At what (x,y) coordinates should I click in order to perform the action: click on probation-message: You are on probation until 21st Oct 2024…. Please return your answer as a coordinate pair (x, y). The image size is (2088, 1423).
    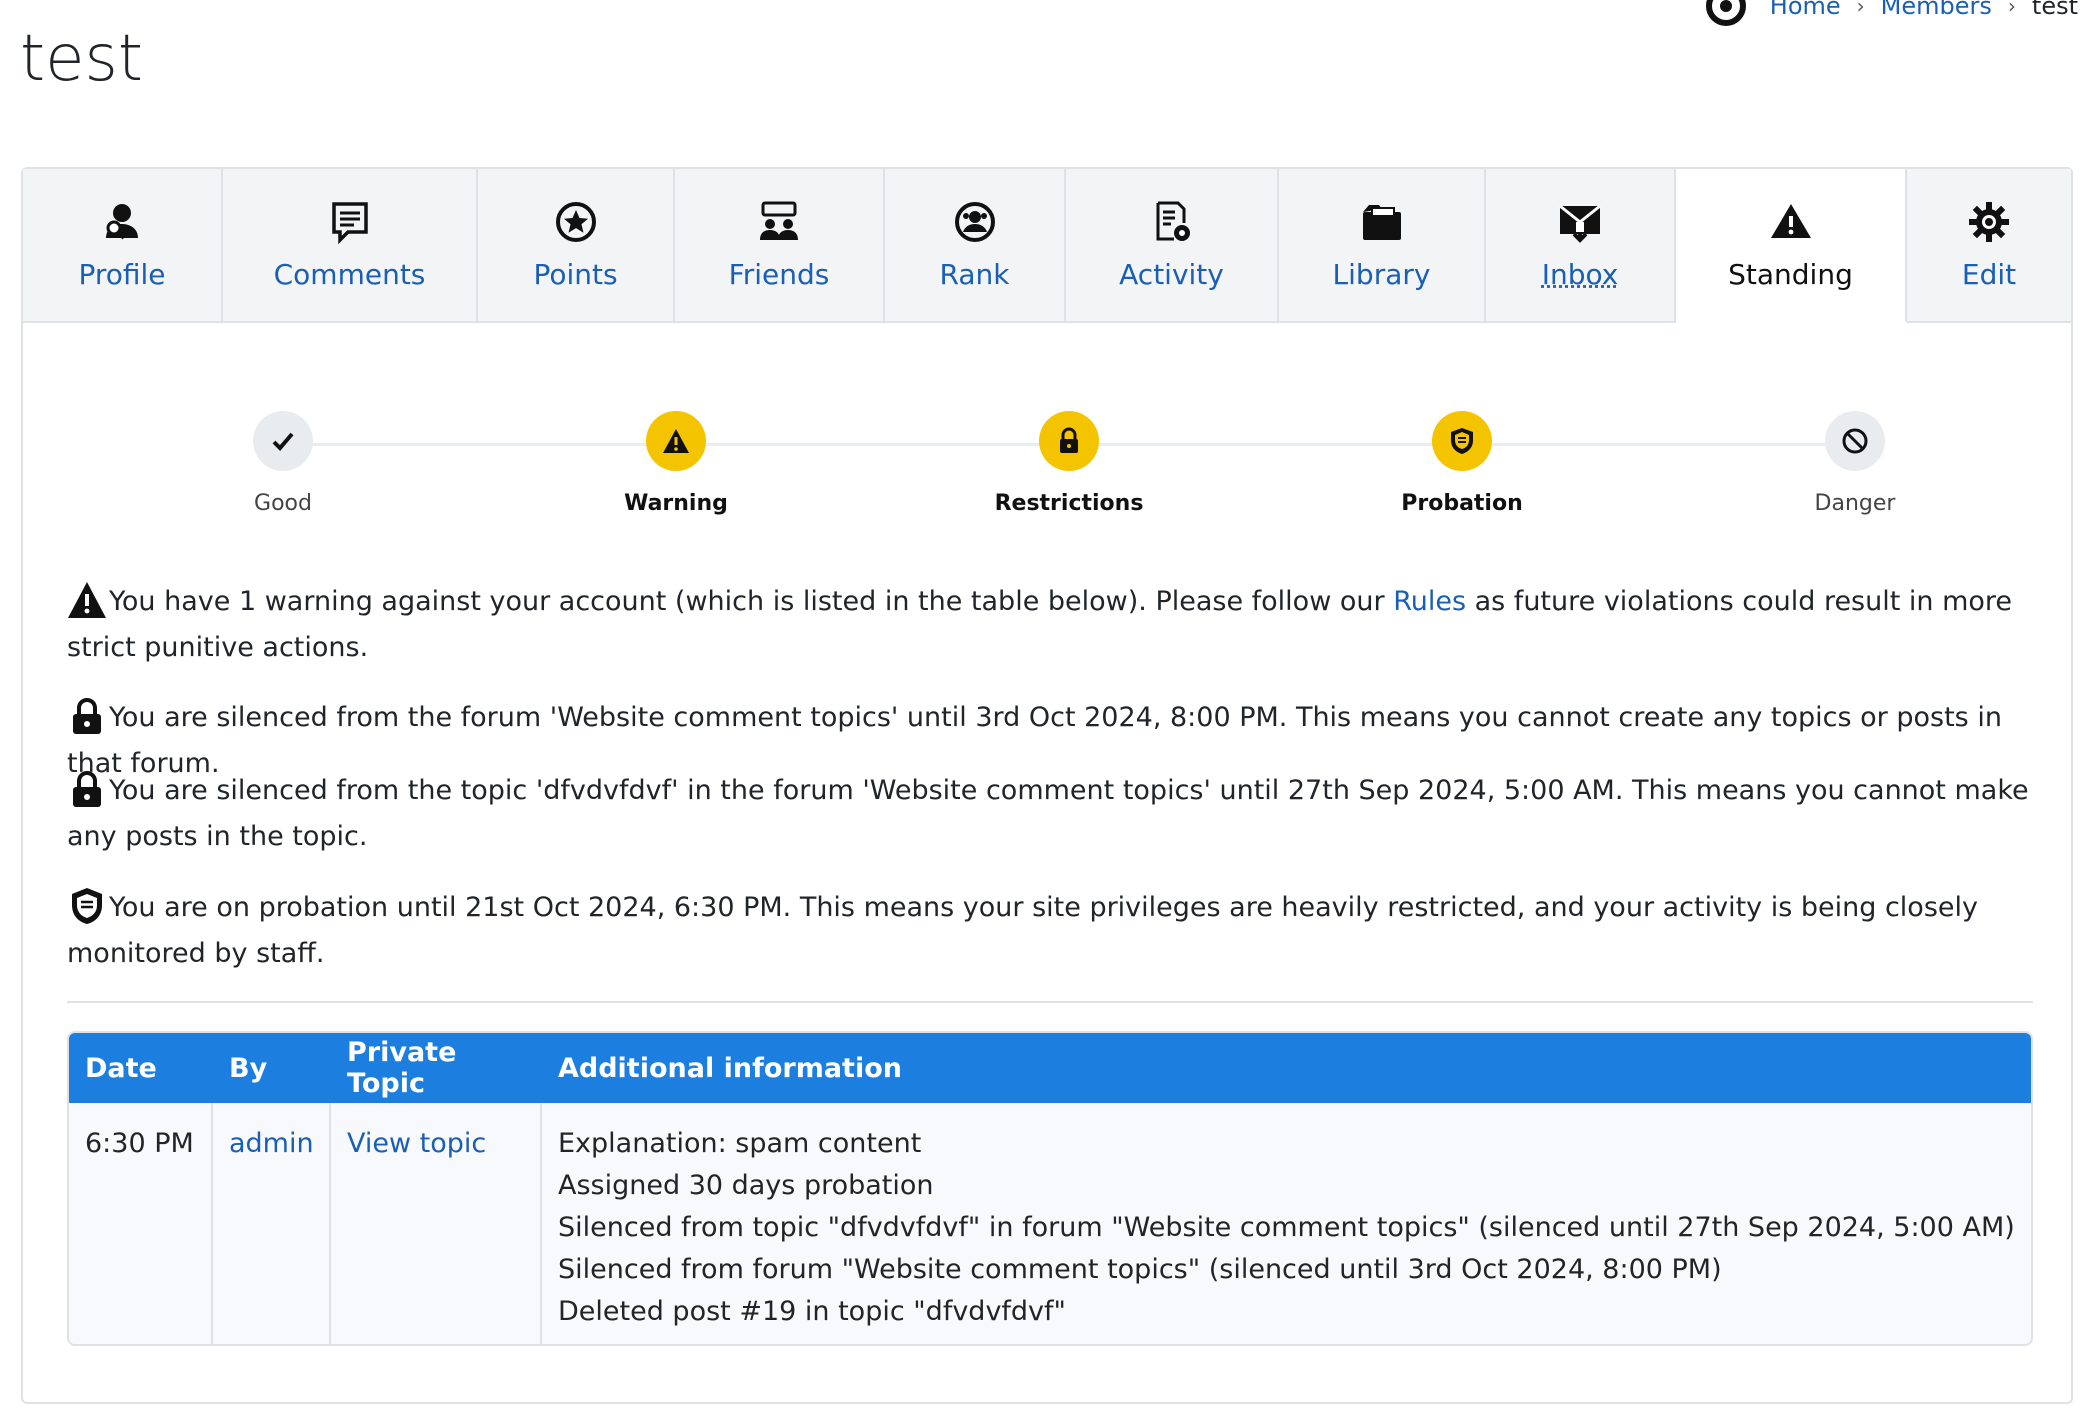
    Looking at the image, I should click on (1062, 931).